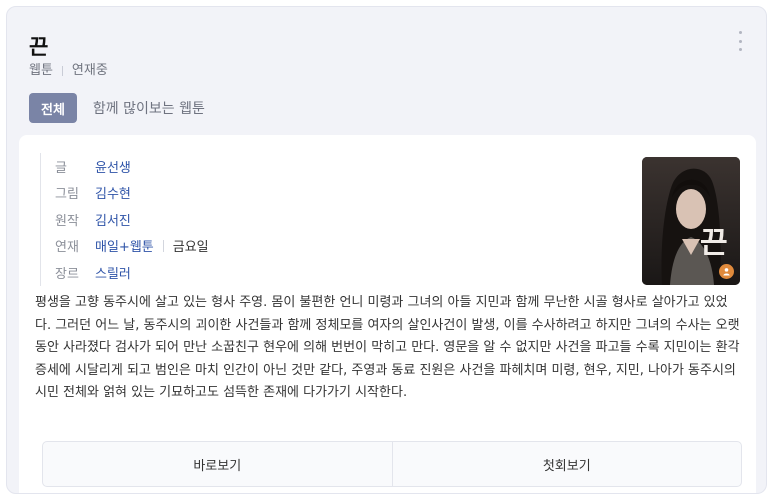  Describe the element at coordinates (41, 70) in the screenshot. I see `category-label: 웹툰` at that location.